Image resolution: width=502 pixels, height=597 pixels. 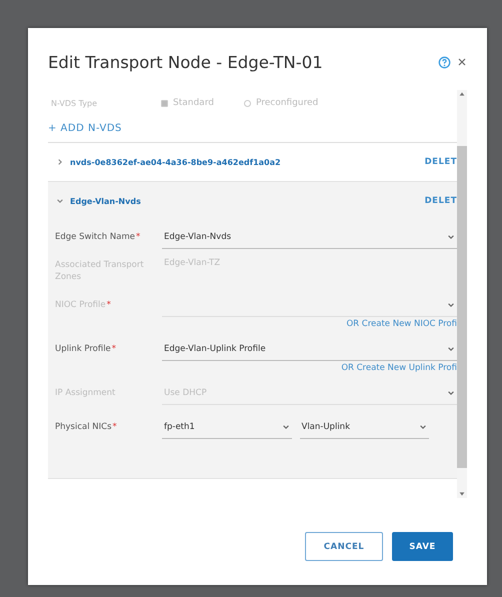 What do you see at coordinates (60, 162) in the screenshot?
I see `chevron-right-icon` at bounding box center [60, 162].